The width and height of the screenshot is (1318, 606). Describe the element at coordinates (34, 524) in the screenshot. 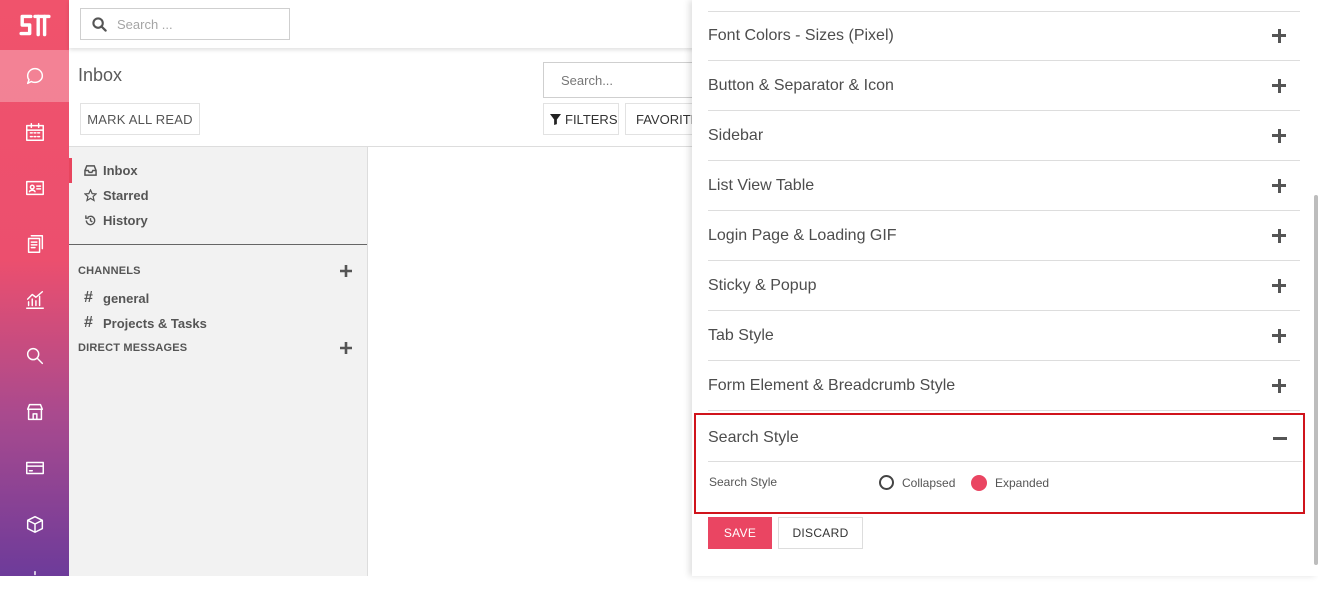

I see `package-icon` at that location.